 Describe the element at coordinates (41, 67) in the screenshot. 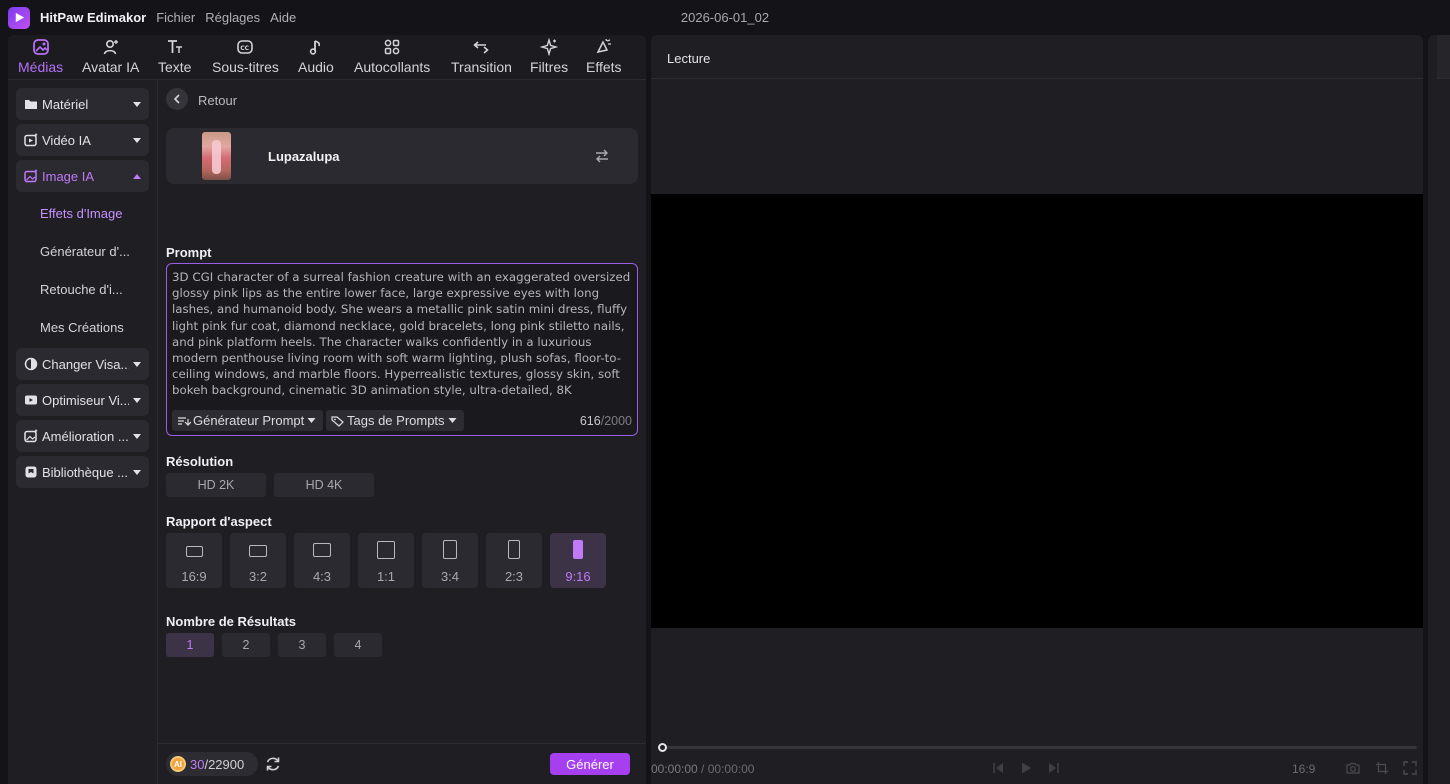

I see `tab-label: Médias` at that location.